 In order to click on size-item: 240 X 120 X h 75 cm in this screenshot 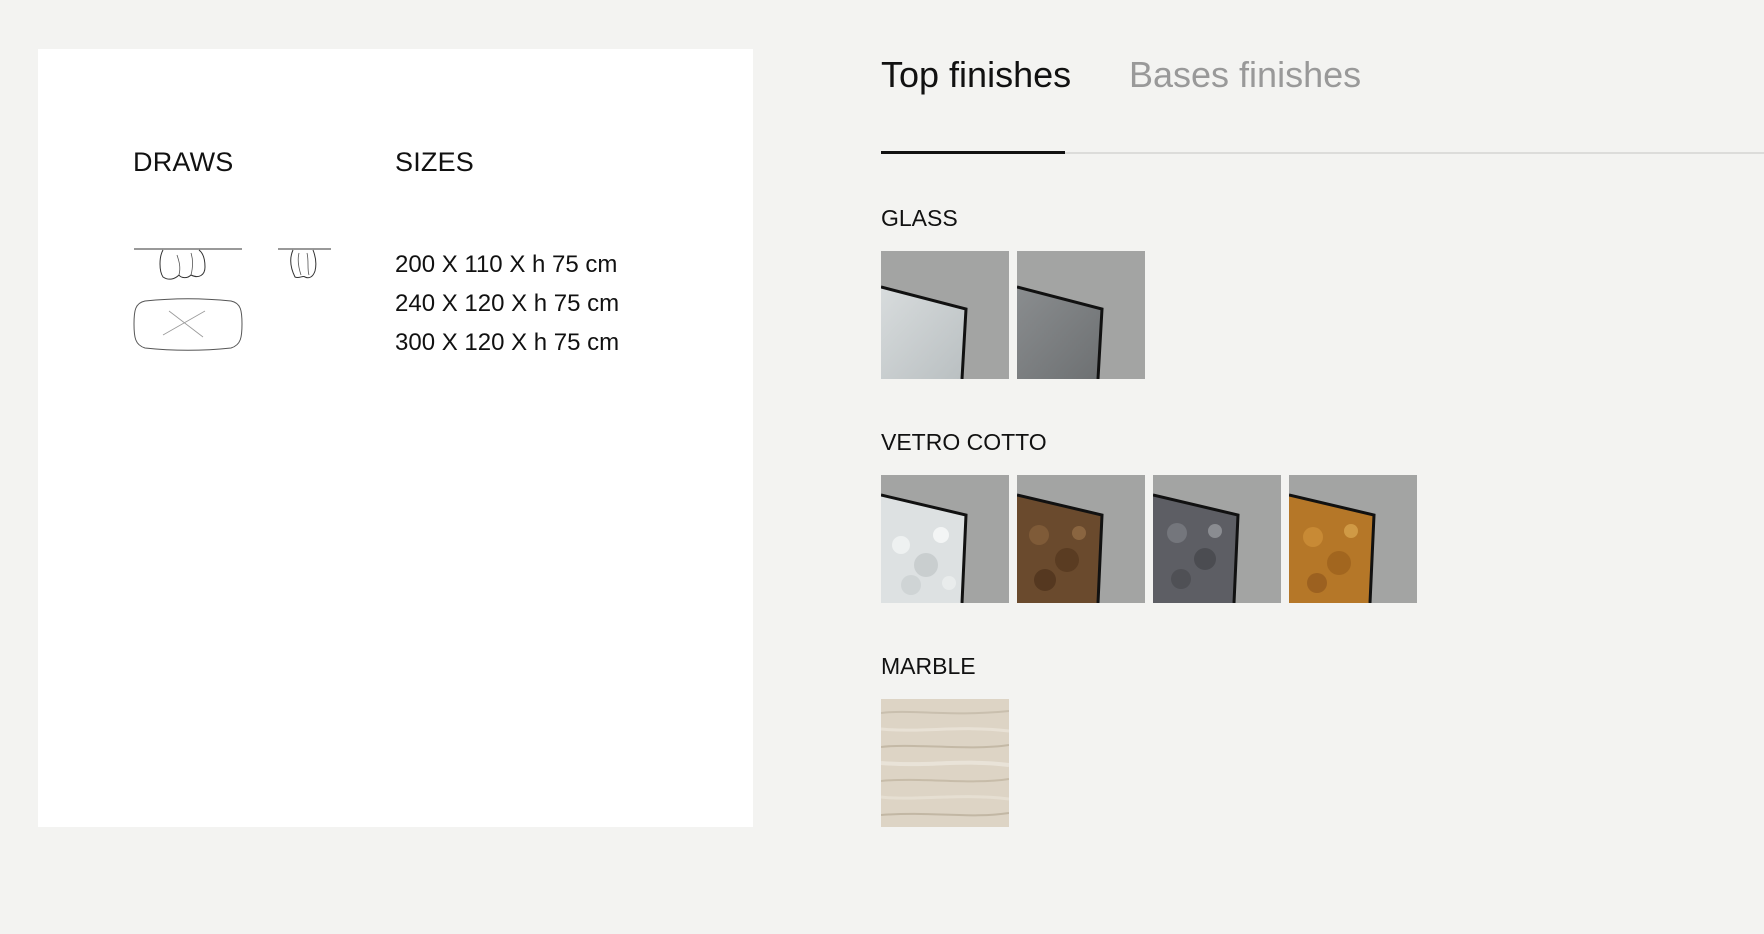, I will do `click(507, 303)`.